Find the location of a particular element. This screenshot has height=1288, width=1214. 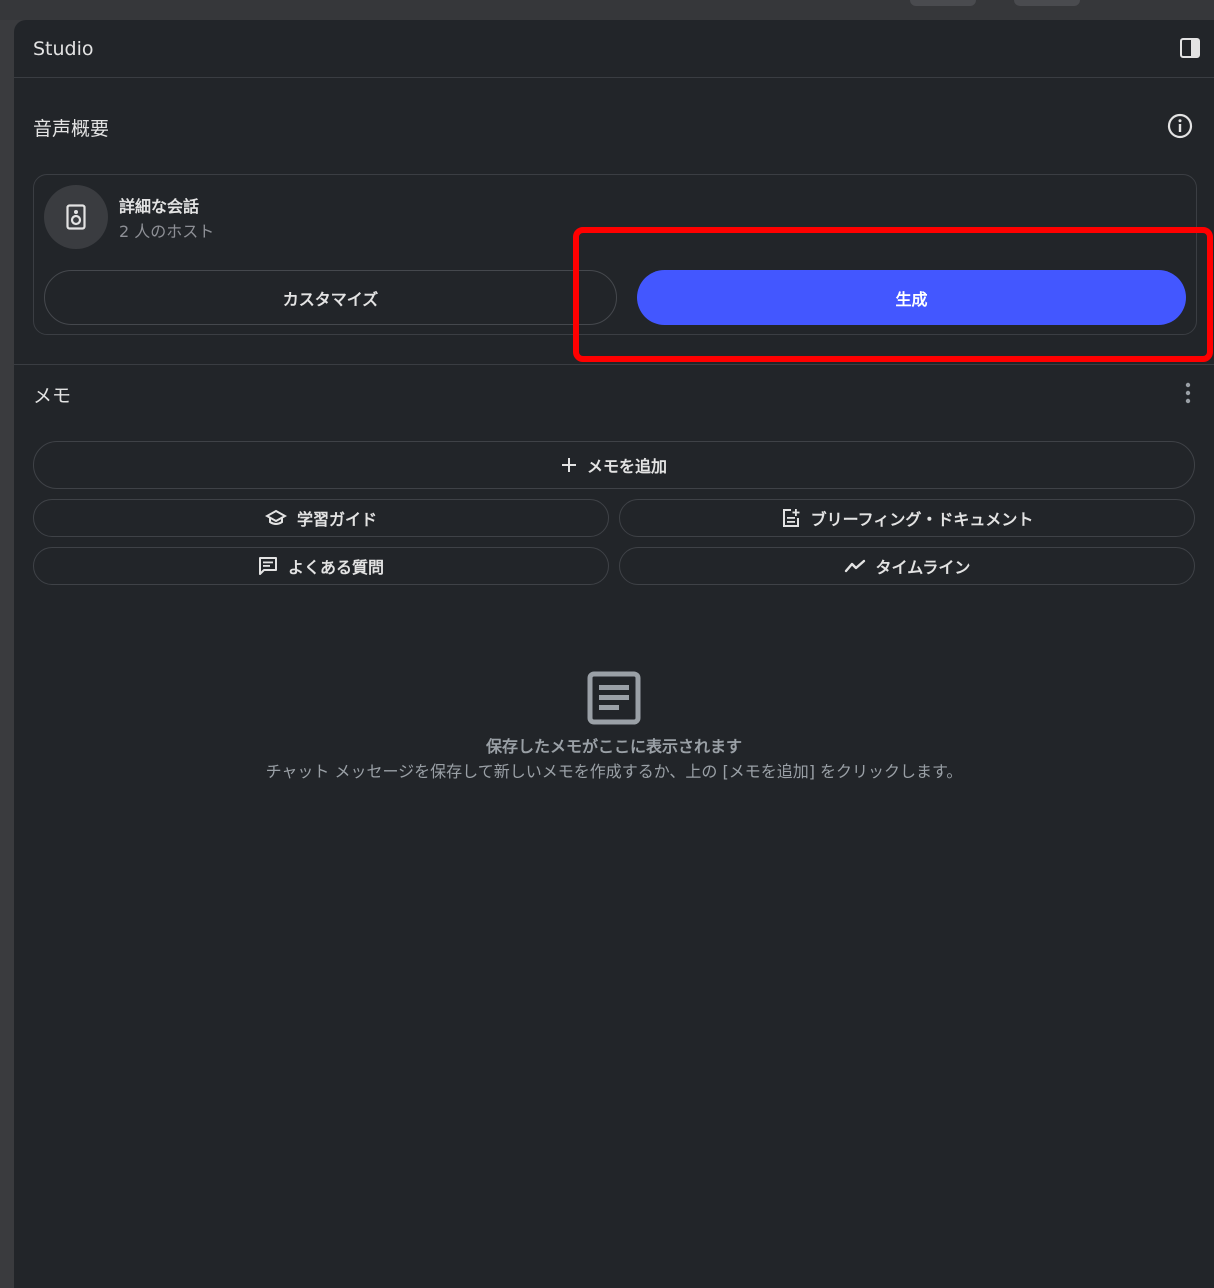

more-options-icon is located at coordinates (1188, 393).